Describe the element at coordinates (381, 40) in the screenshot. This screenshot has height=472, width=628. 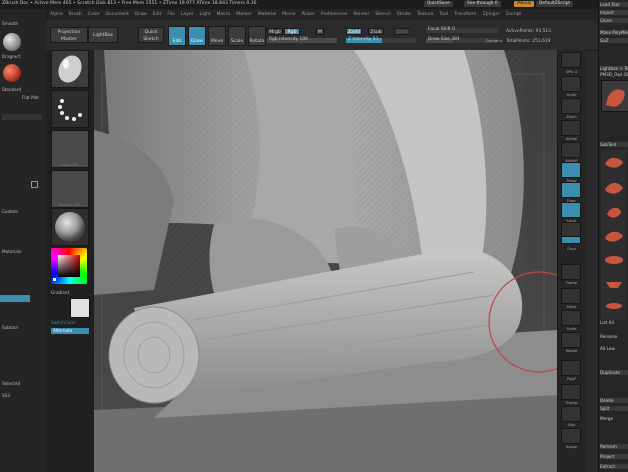
I see `z-intensity-slider: Z Intensity 51` at that location.